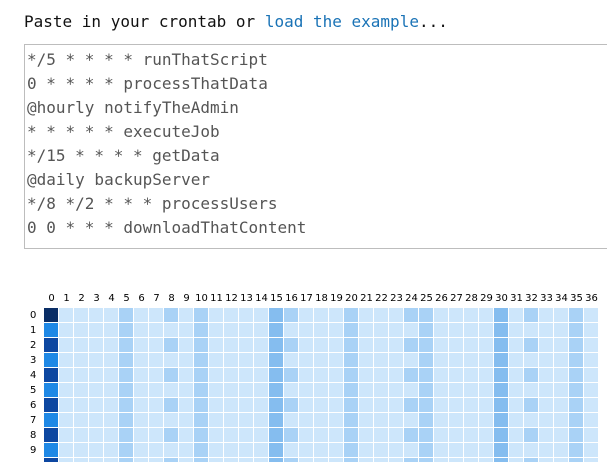 The width and height of the screenshot is (607, 462). I want to click on minute-label: 29, so click(486, 298).